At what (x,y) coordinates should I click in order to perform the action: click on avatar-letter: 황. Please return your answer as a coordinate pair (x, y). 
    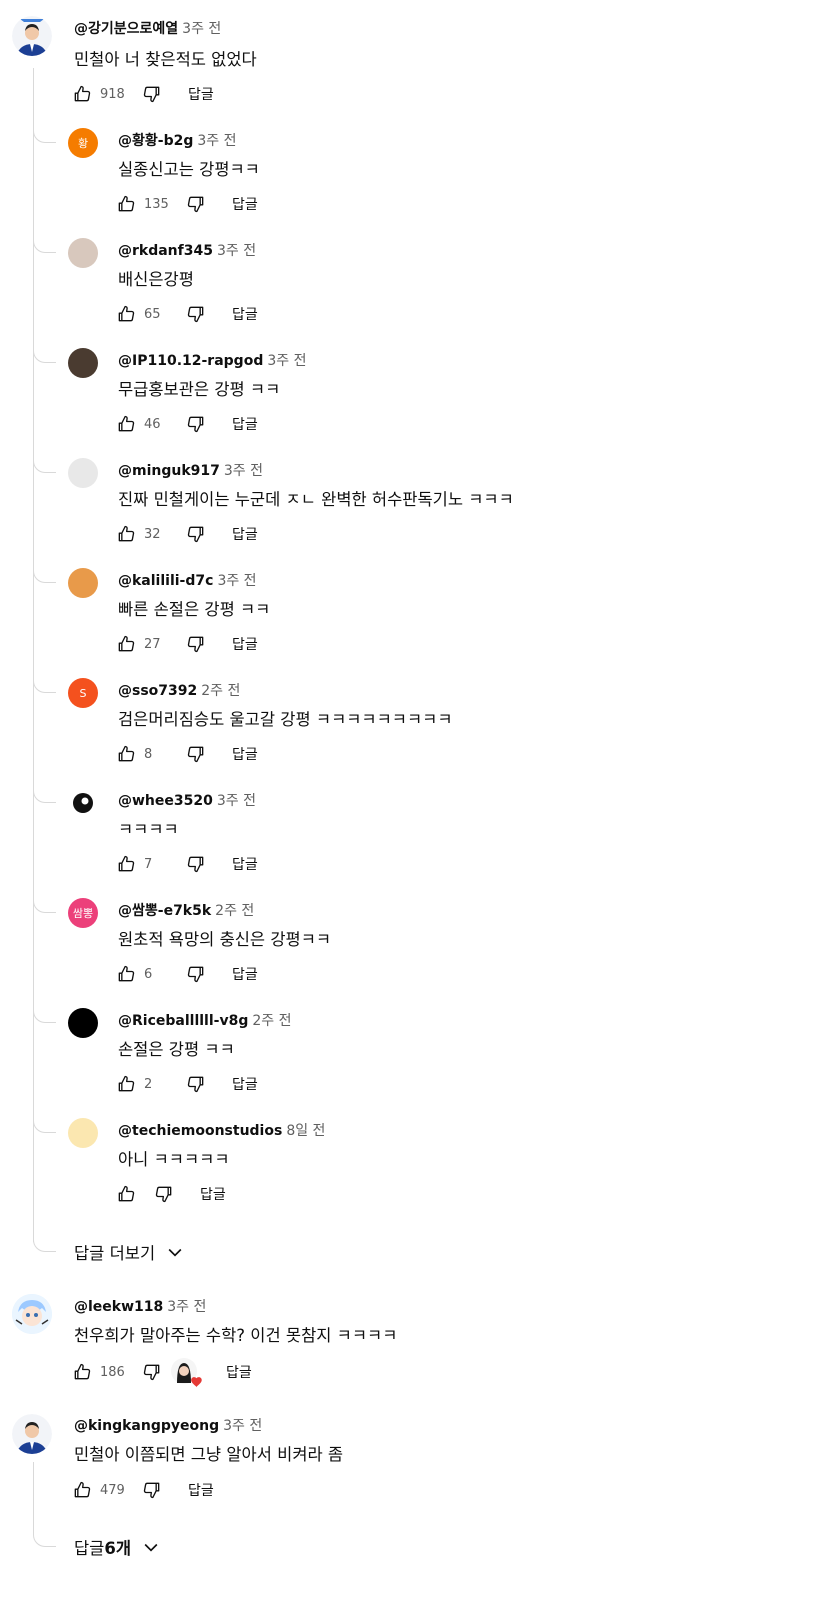
    Looking at the image, I should click on (83, 143).